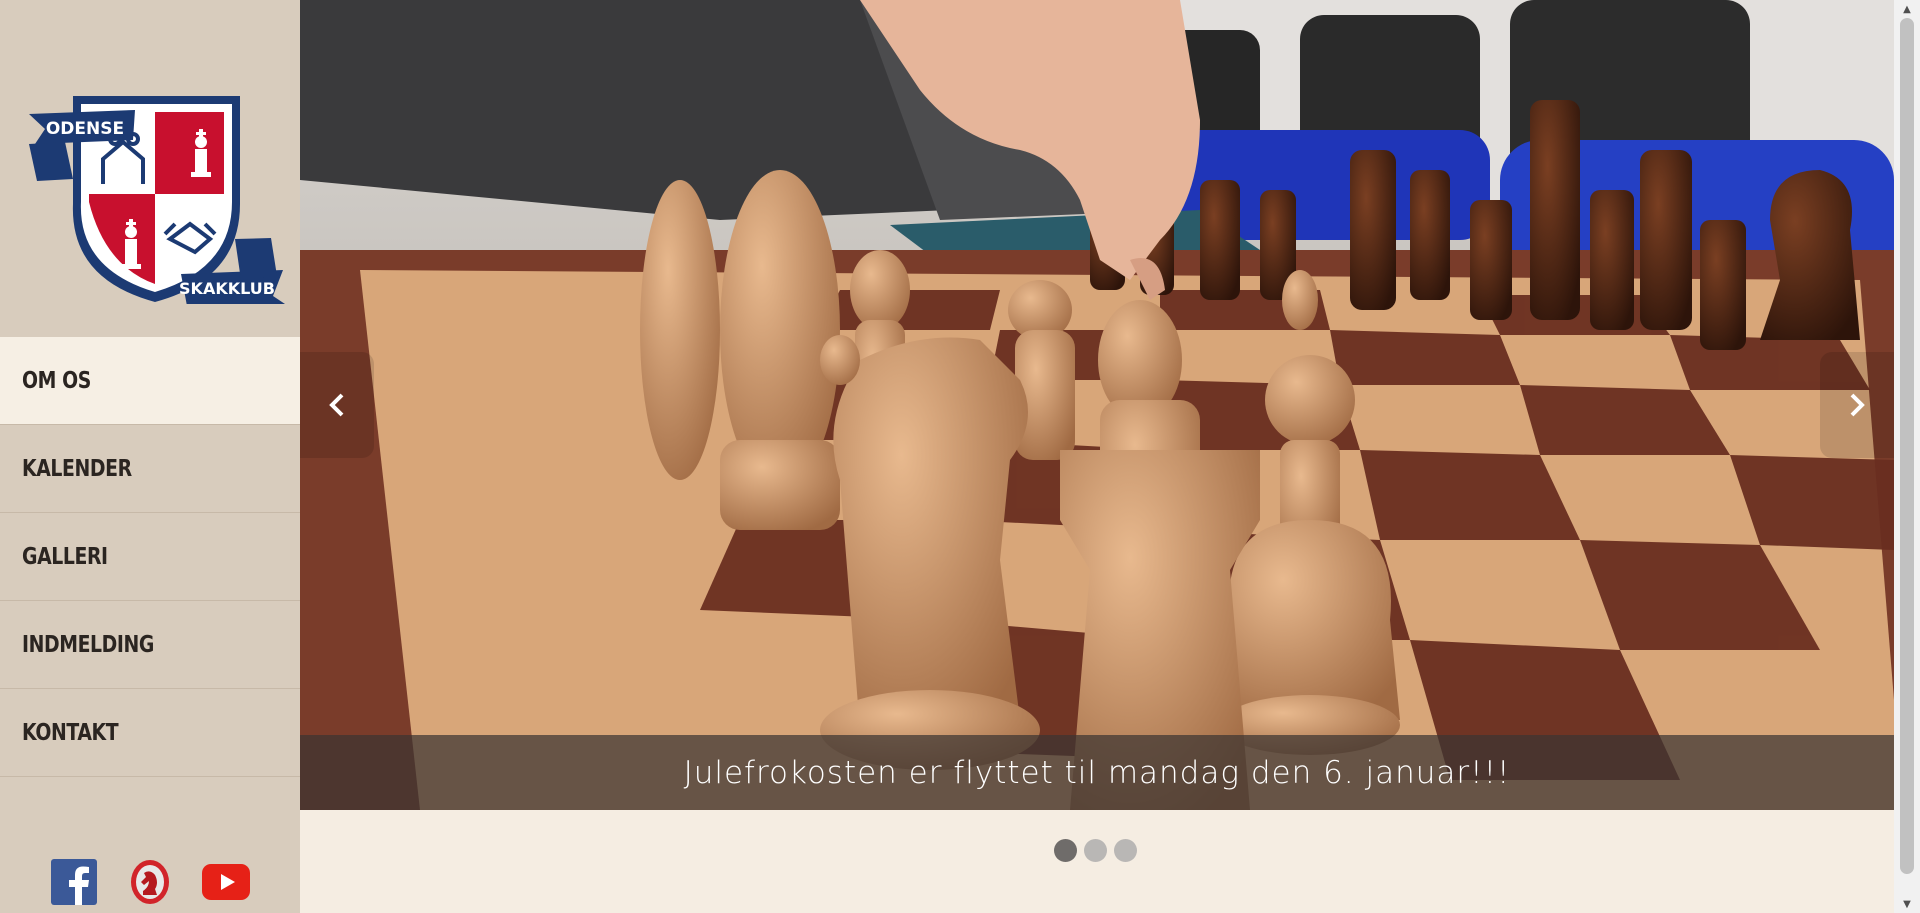 This screenshot has width=1920, height=913. I want to click on page-scrollbar: ▲ ▼, so click(1907, 456).